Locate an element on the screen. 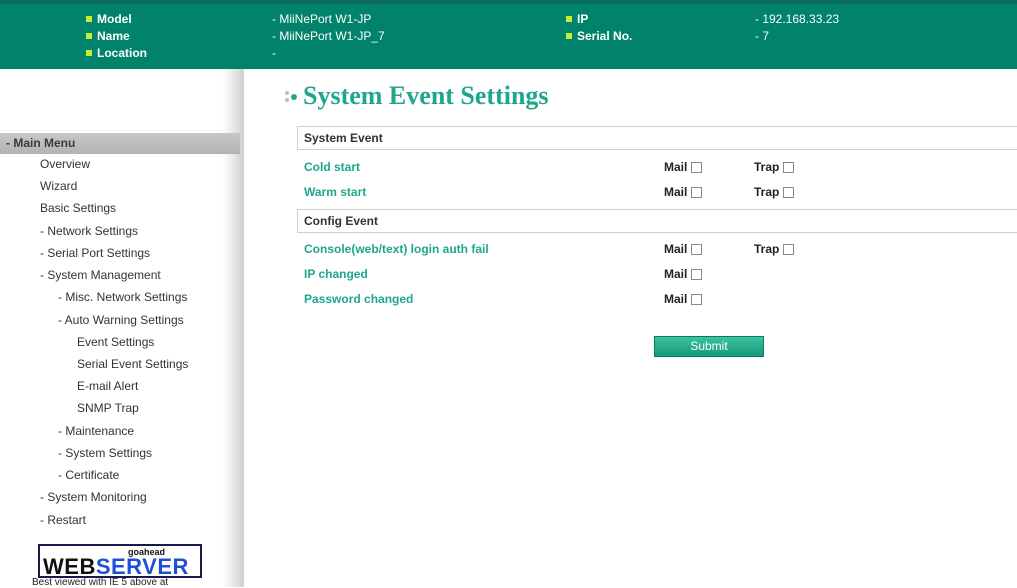 The height and width of the screenshot is (588, 1017). serial-value: - 7 is located at coordinates (762, 36).